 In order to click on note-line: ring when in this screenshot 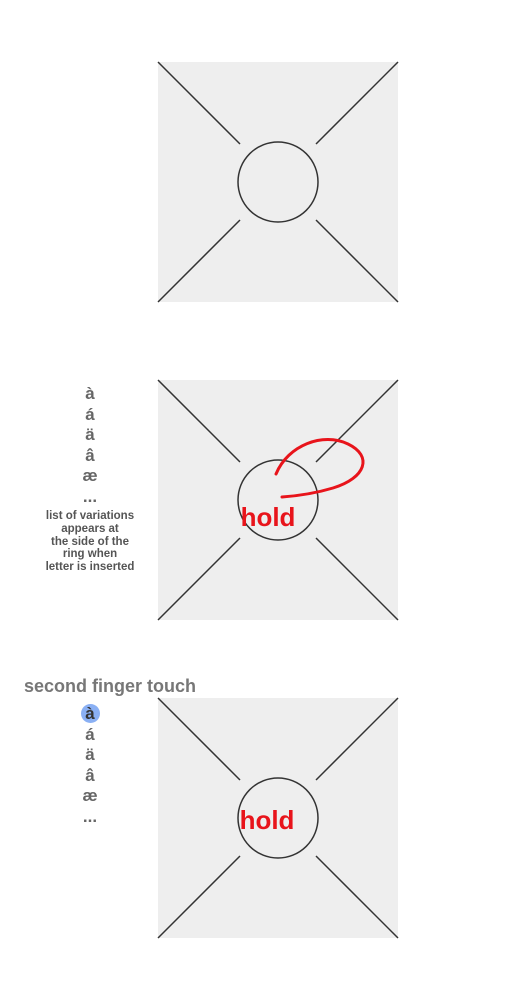, I will do `click(90, 554)`.